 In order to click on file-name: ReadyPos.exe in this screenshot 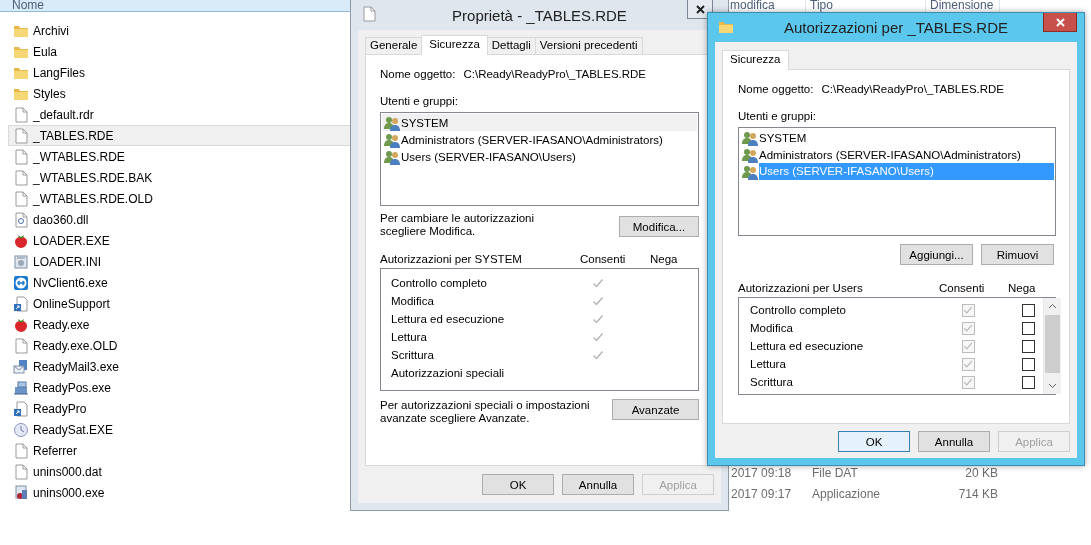, I will do `click(72, 387)`.